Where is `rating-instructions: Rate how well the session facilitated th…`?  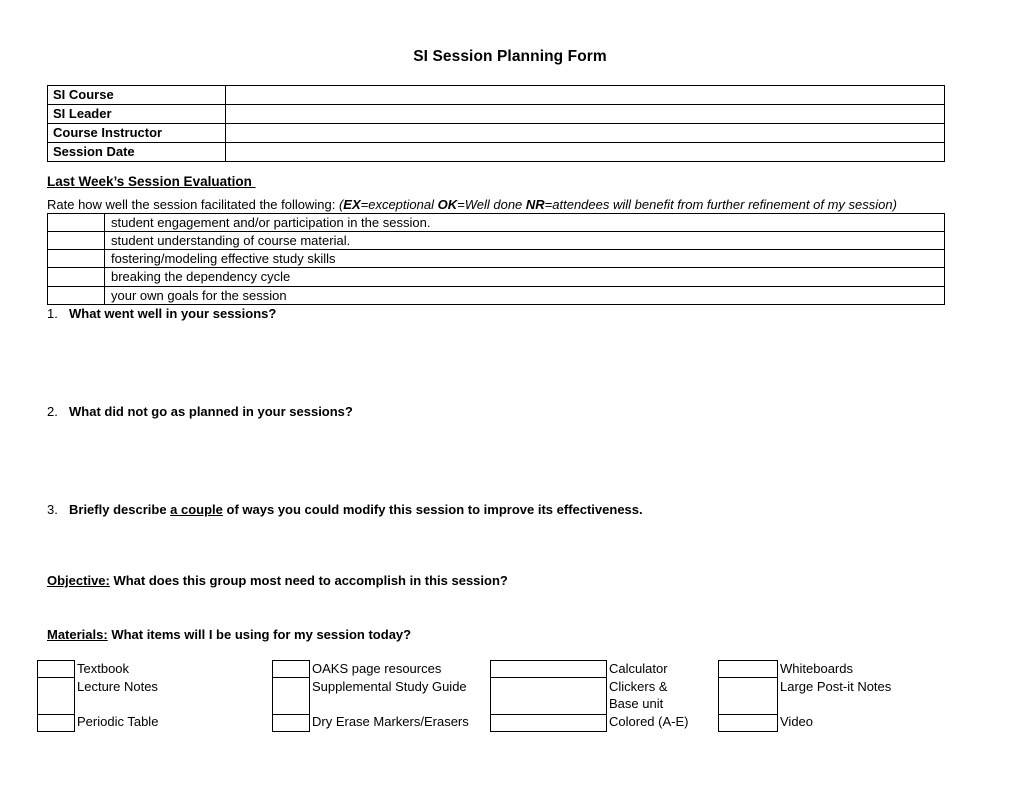 rating-instructions: Rate how well the session facilitated th… is located at coordinates (472, 204).